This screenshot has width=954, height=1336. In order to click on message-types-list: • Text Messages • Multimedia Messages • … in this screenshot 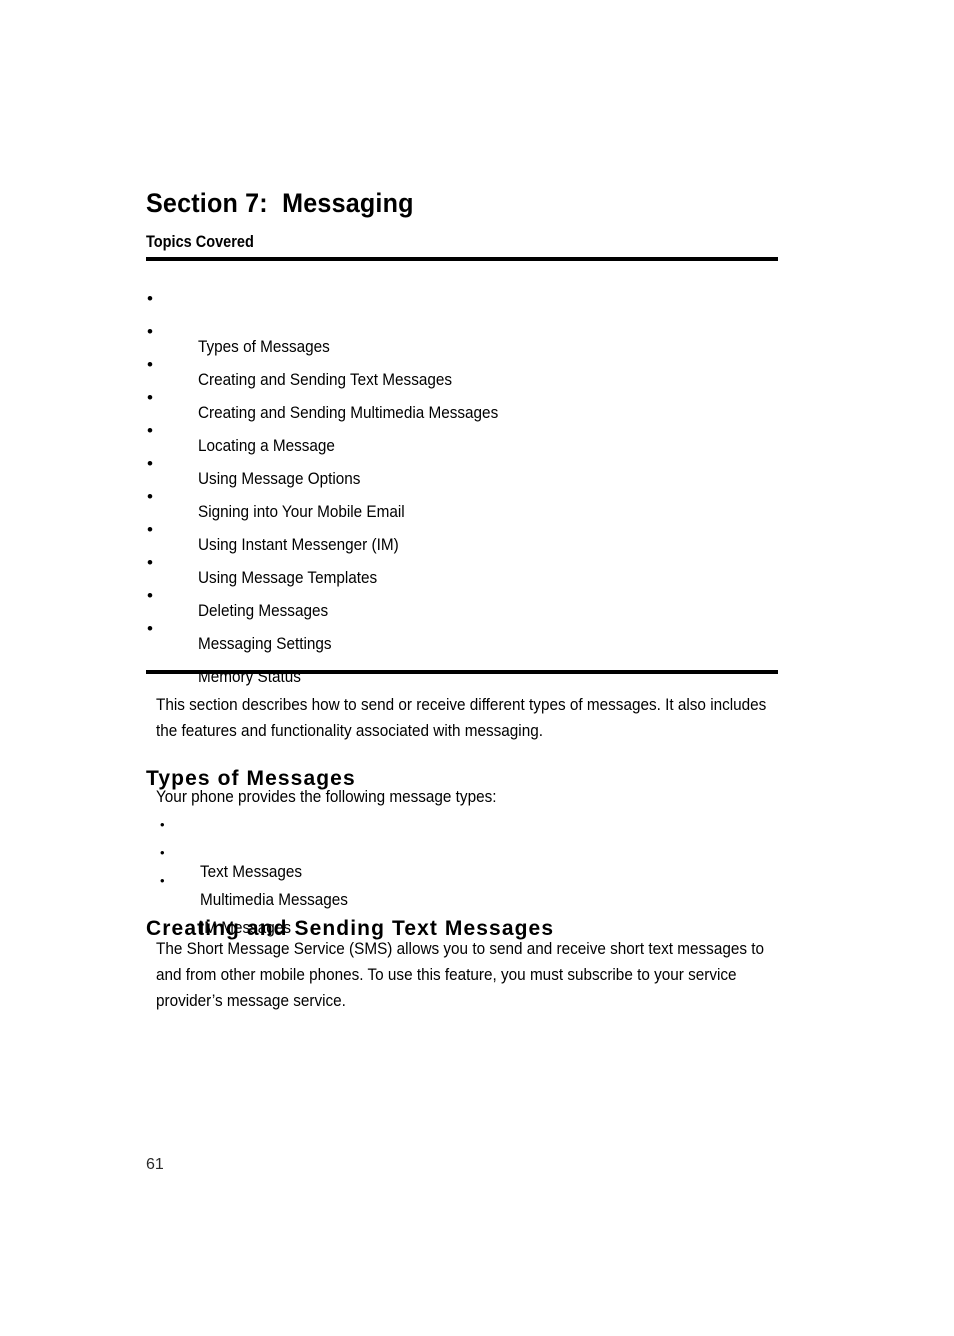, I will do `click(410, 874)`.